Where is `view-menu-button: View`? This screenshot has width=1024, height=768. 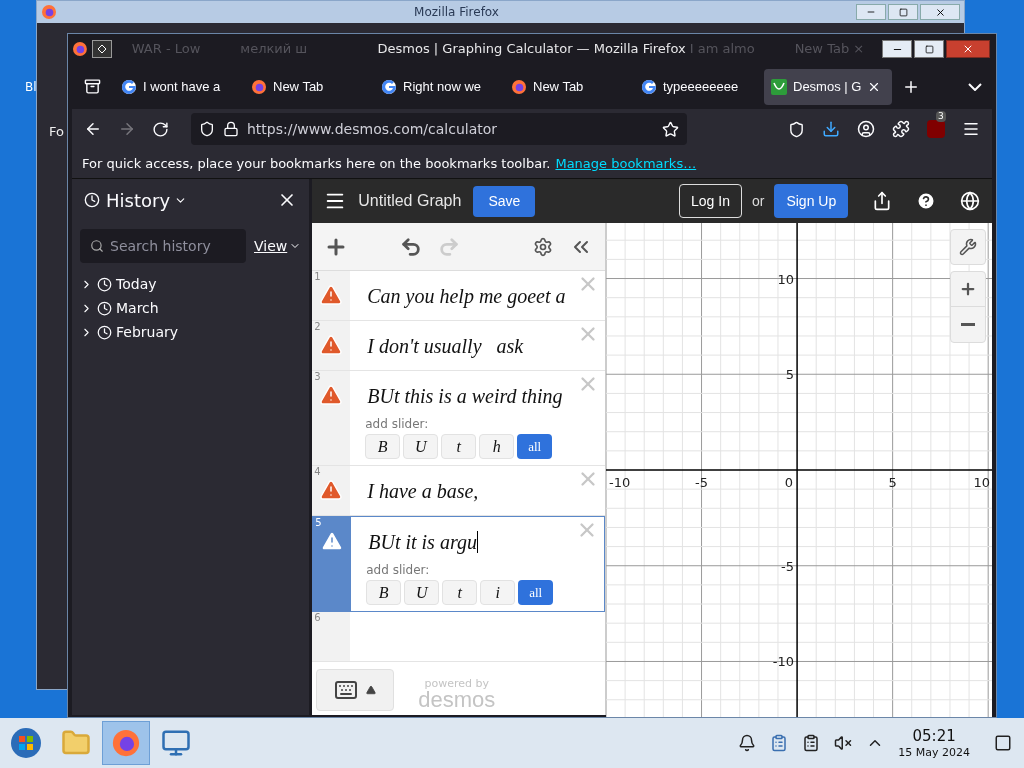
view-menu-button: View is located at coordinates (278, 246).